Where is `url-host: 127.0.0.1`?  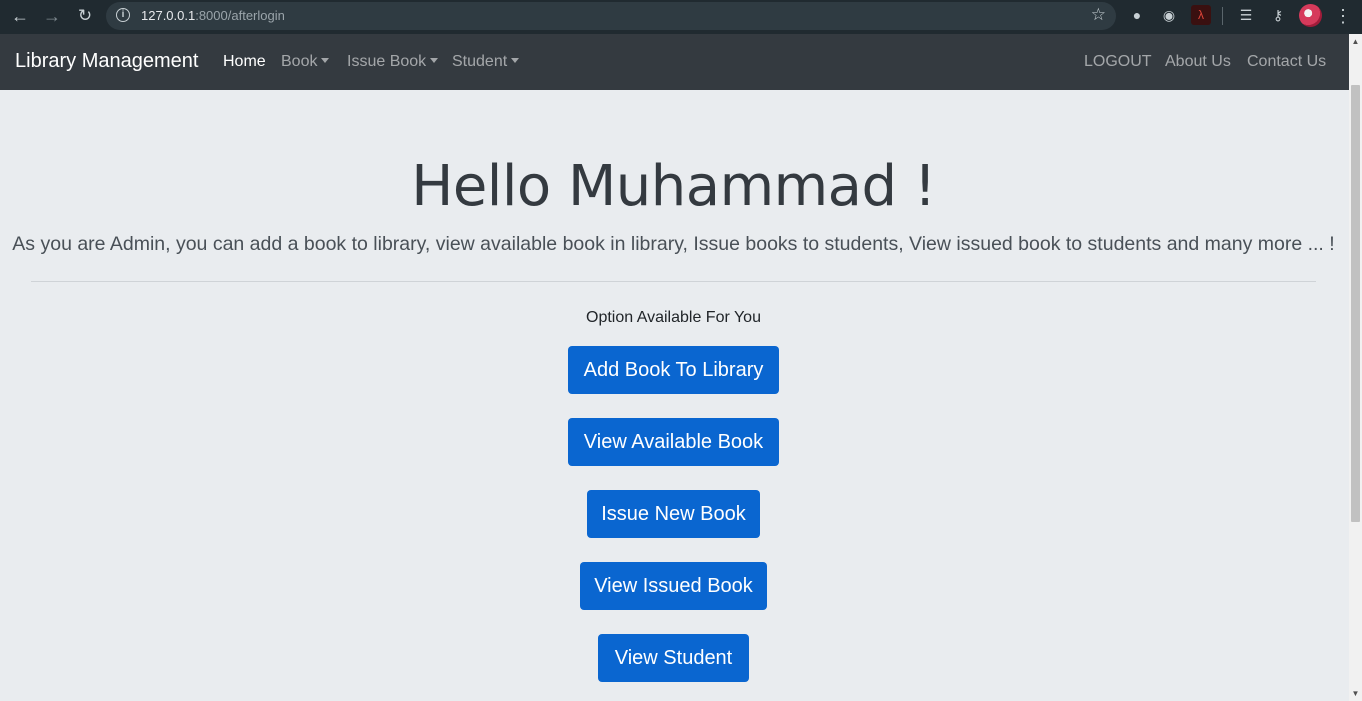 url-host: 127.0.0.1 is located at coordinates (168, 15).